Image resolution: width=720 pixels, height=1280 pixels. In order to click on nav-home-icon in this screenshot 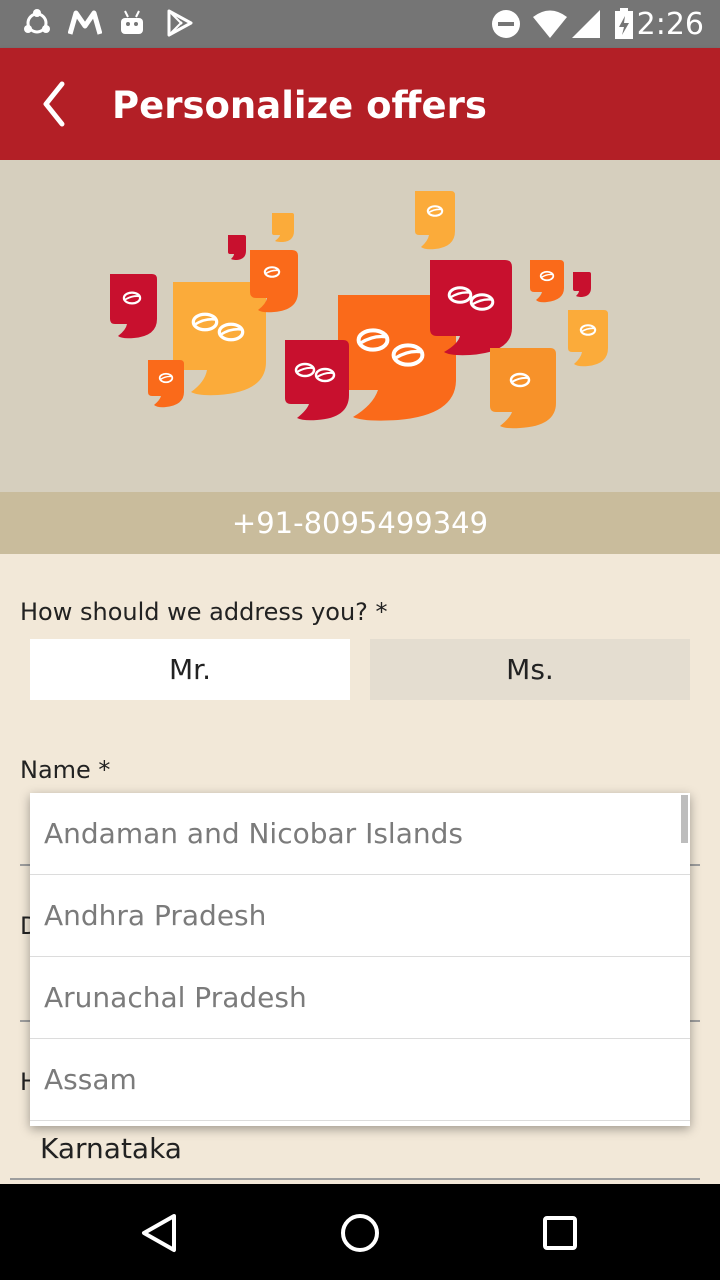, I will do `click(360, 1232)`.